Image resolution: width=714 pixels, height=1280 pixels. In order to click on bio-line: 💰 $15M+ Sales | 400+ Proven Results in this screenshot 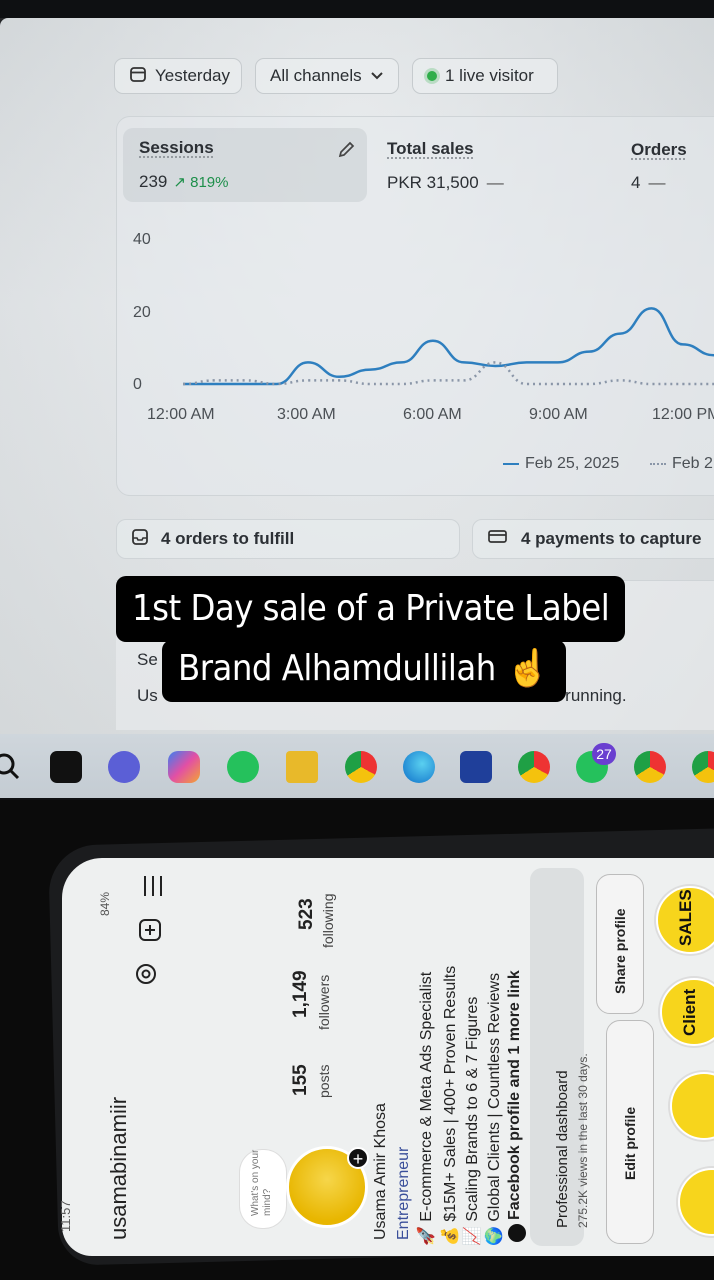, I will do `click(450, 1105)`.